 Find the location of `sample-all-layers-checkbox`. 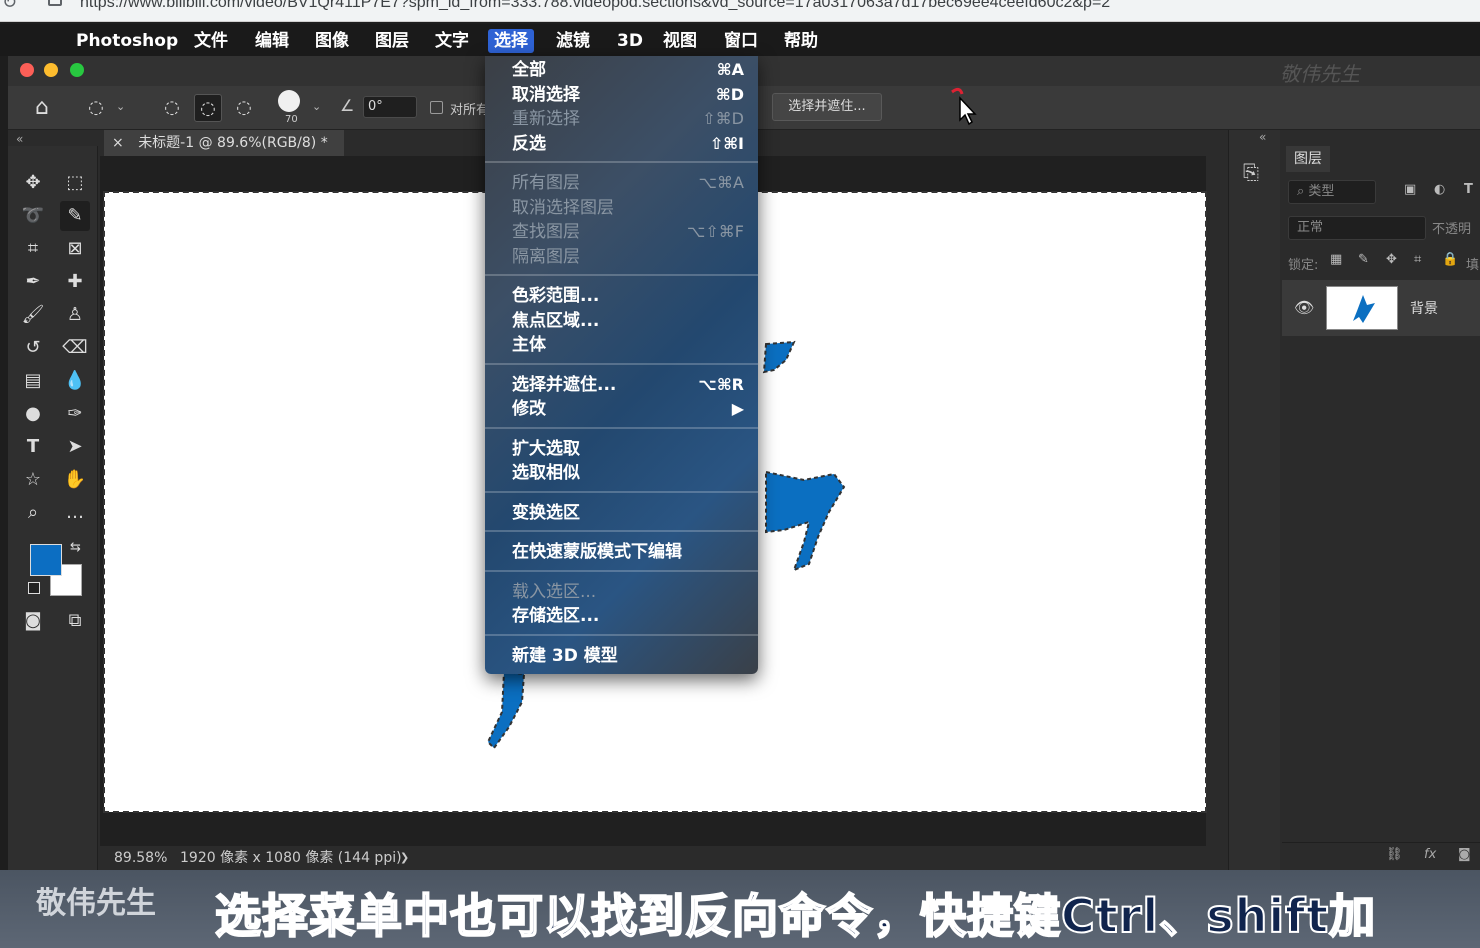

sample-all-layers-checkbox is located at coordinates (436, 107).